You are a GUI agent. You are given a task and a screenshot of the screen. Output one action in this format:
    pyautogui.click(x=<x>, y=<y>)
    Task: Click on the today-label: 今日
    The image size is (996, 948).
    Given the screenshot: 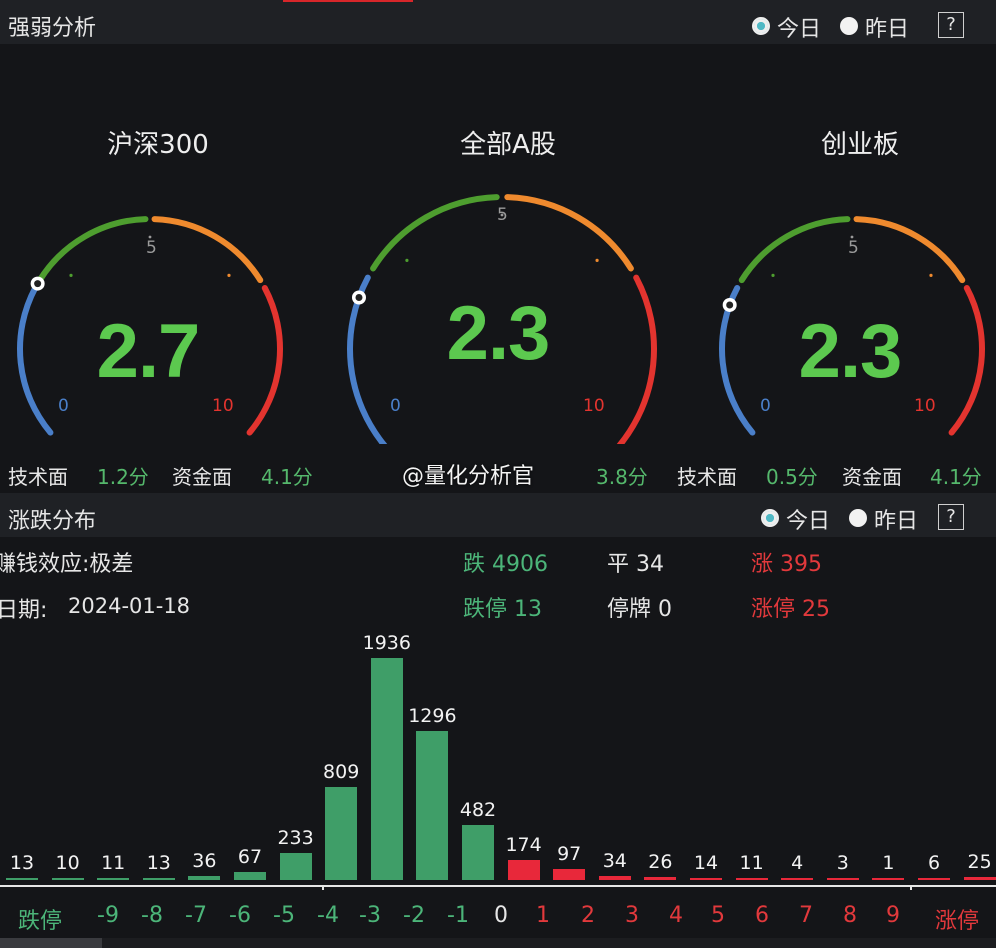 What is the action you would take?
    pyautogui.click(x=799, y=27)
    